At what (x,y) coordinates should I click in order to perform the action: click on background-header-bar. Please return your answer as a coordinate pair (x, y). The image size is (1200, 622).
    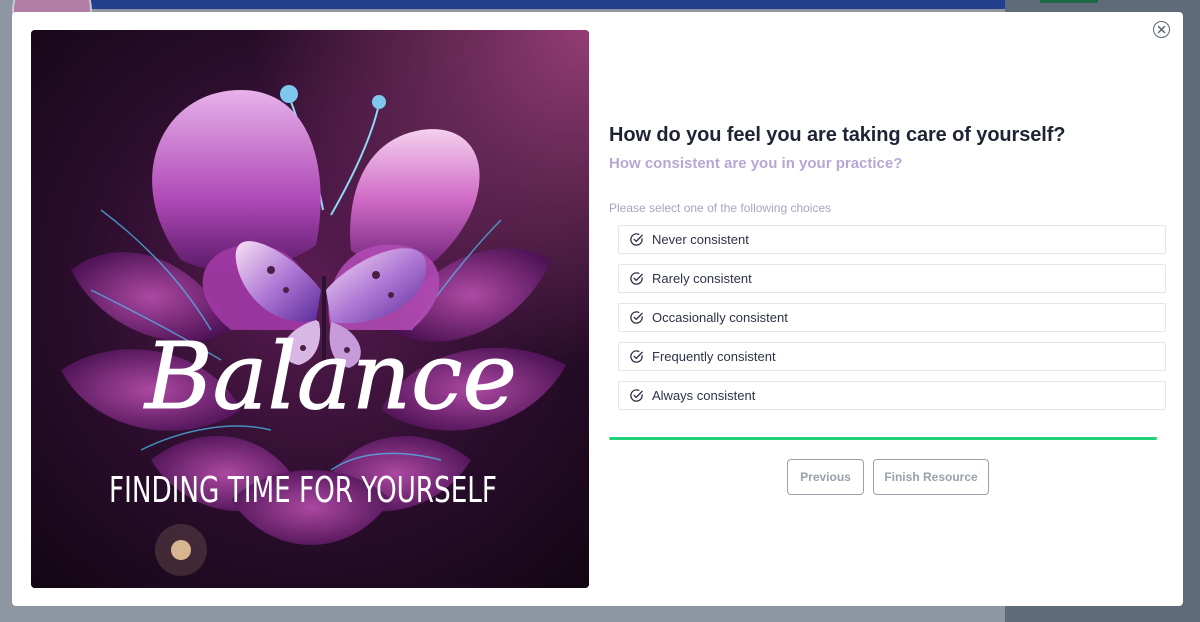
    Looking at the image, I should click on (547, 4).